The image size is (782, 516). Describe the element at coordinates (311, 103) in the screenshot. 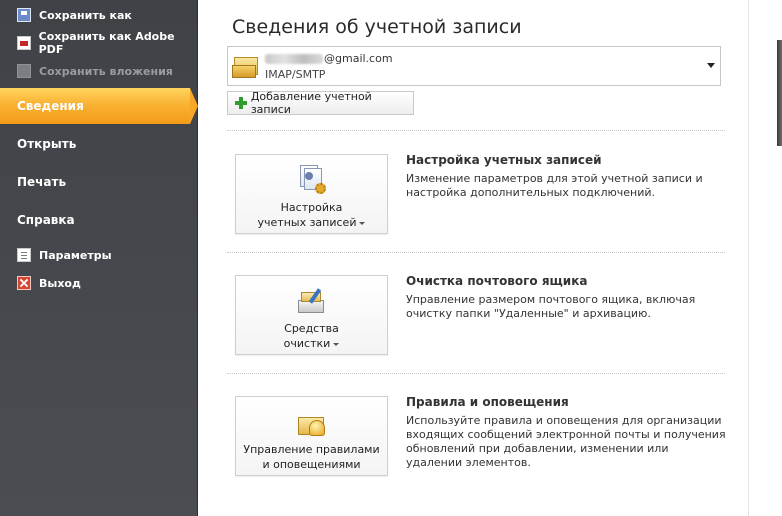

I see `add-account-label: Добавление учетной записи` at that location.